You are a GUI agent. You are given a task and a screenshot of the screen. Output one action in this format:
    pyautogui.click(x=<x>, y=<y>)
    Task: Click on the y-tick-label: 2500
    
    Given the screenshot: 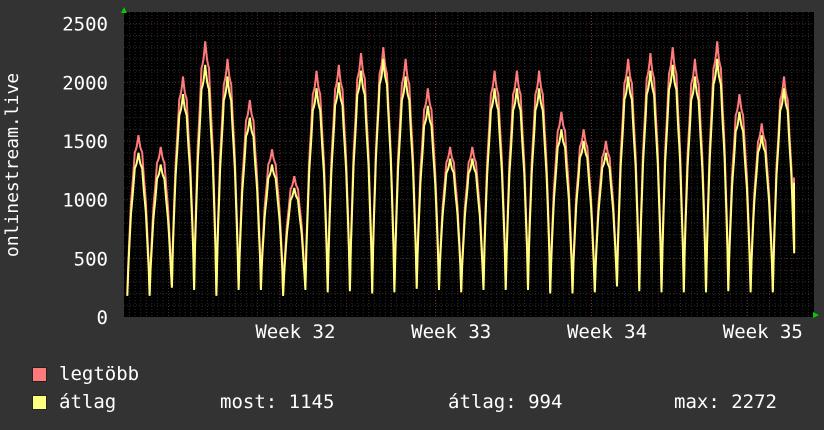 What is the action you would take?
    pyautogui.click(x=85, y=25)
    